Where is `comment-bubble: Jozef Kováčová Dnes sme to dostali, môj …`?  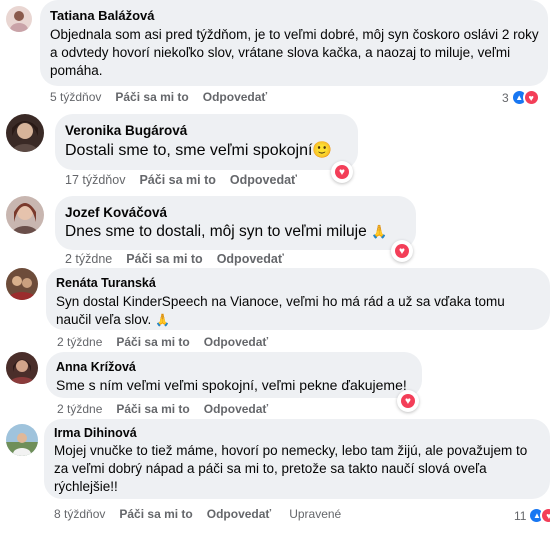 comment-bubble: Jozef Kováčová Dnes sme to dostali, môj … is located at coordinates (235, 223).